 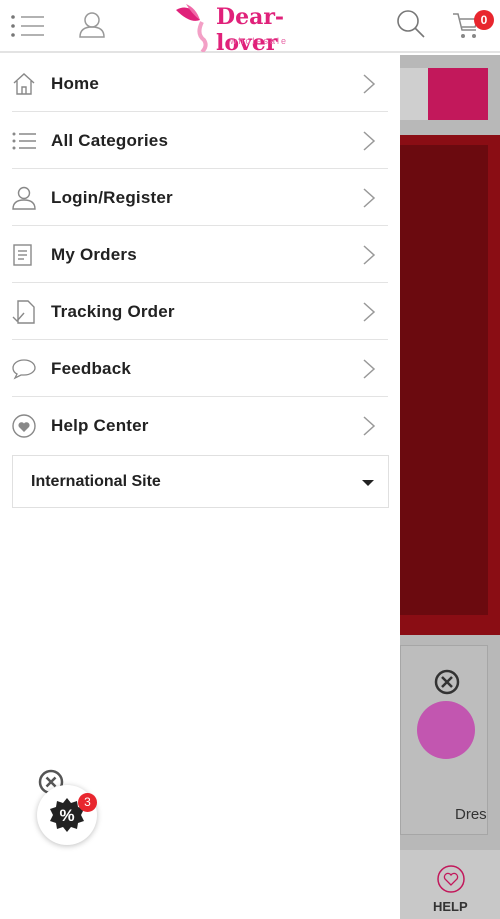 What do you see at coordinates (110, 140) in the screenshot?
I see `menu-item-label: All Categories` at bounding box center [110, 140].